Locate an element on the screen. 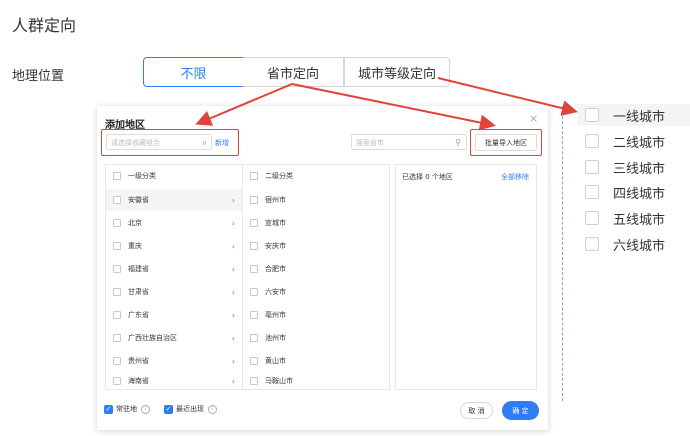 This screenshot has width=690, height=436. annotation-arrows is located at coordinates (386, 104).